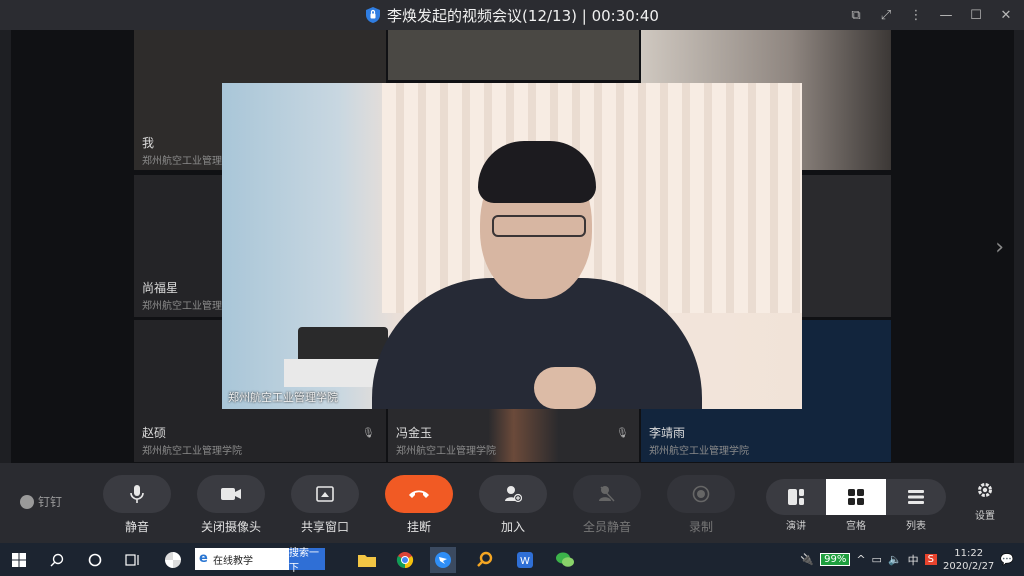 The image size is (1024, 576). I want to click on volume-icon: 🔈, so click(895, 559).